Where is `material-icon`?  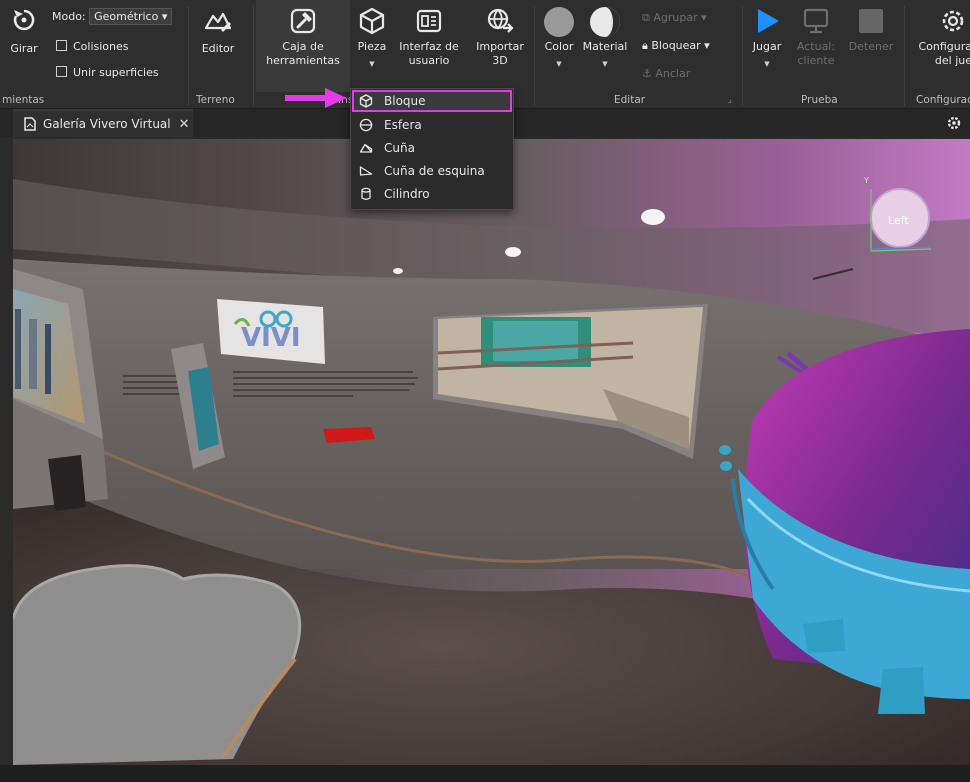
material-icon is located at coordinates (605, 22).